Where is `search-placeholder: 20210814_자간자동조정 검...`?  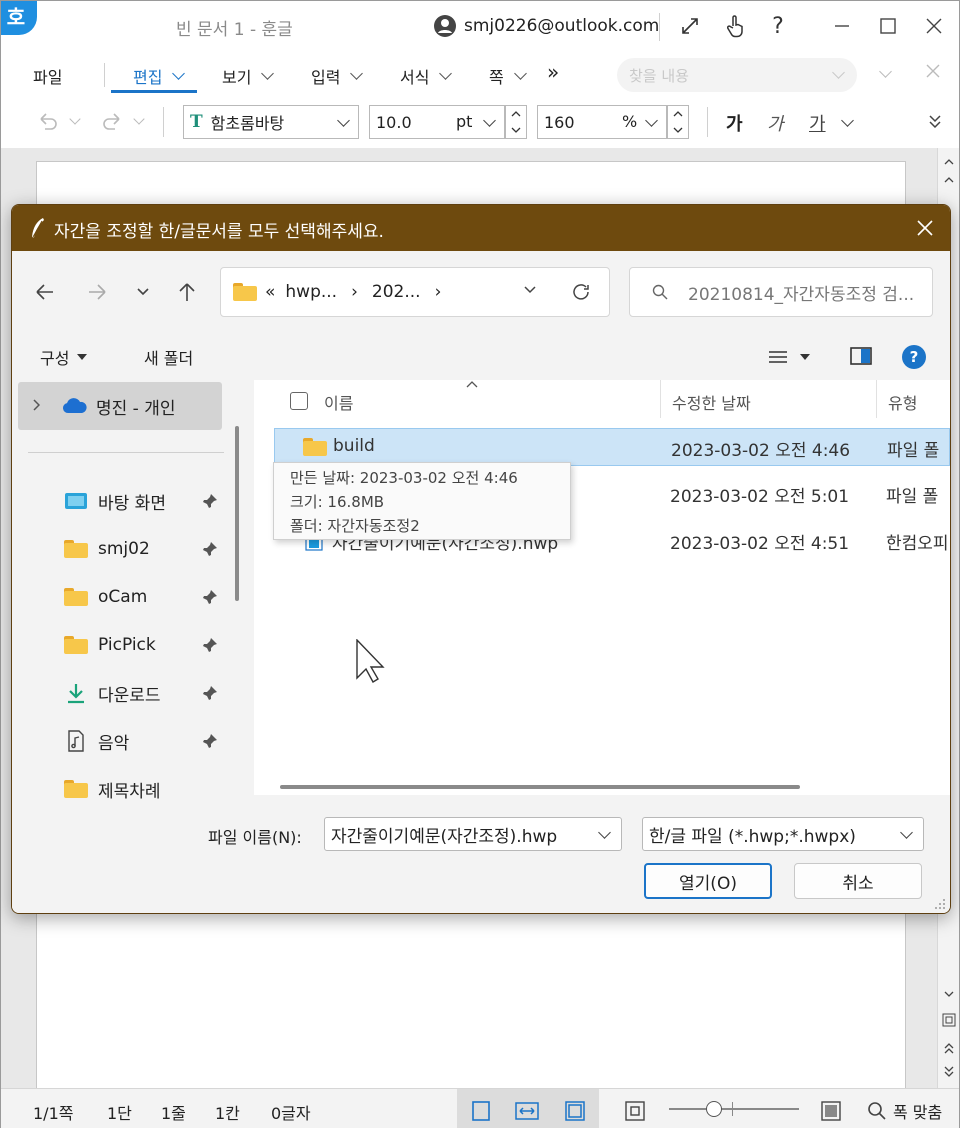 search-placeholder: 20210814_자간자동조정 검... is located at coordinates (801, 294).